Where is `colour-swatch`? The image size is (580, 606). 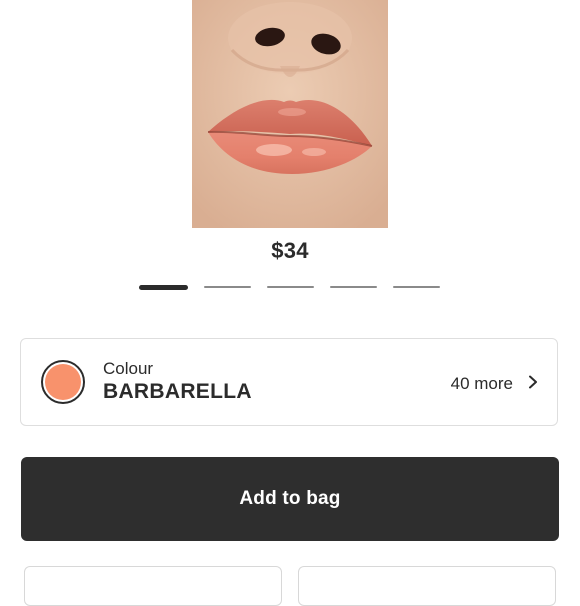
colour-swatch is located at coordinates (63, 382).